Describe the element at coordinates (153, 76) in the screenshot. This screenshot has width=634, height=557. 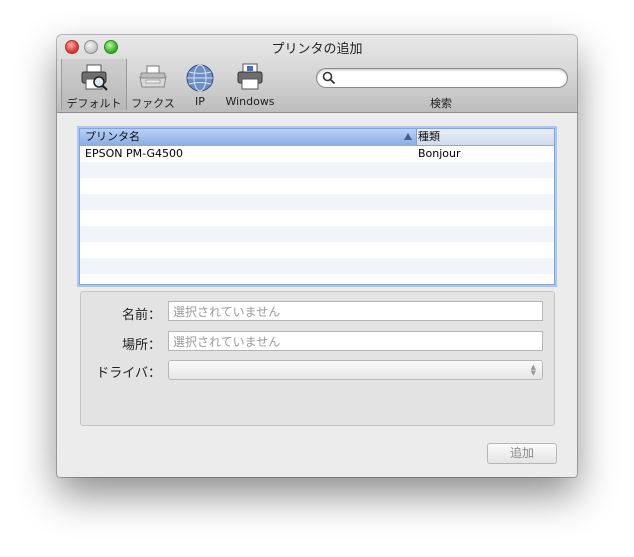
I see `fax-icon` at that location.